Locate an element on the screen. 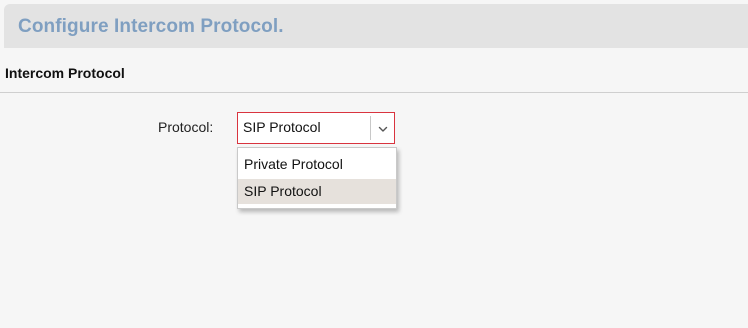 The height and width of the screenshot is (328, 748). protocol-label: Protocol: is located at coordinates (186, 127).